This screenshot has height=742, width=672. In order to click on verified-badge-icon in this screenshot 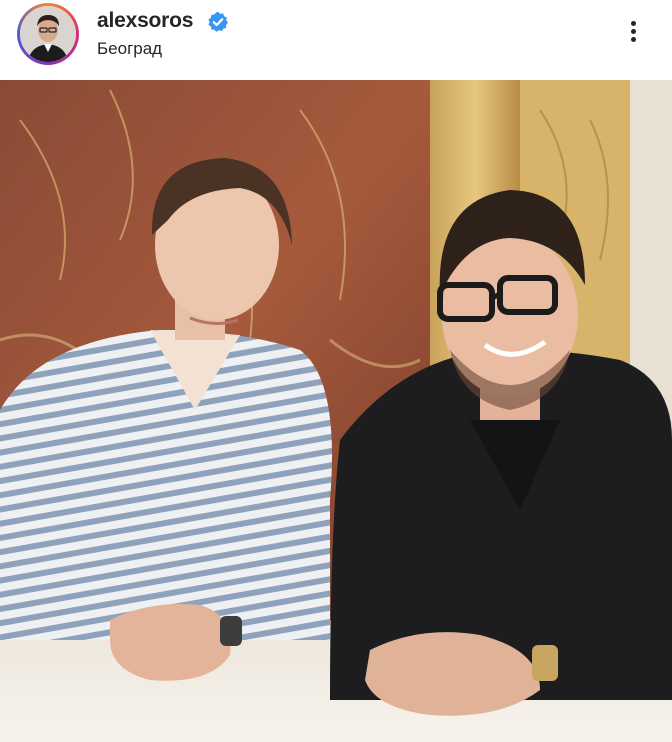, I will do `click(218, 21)`.